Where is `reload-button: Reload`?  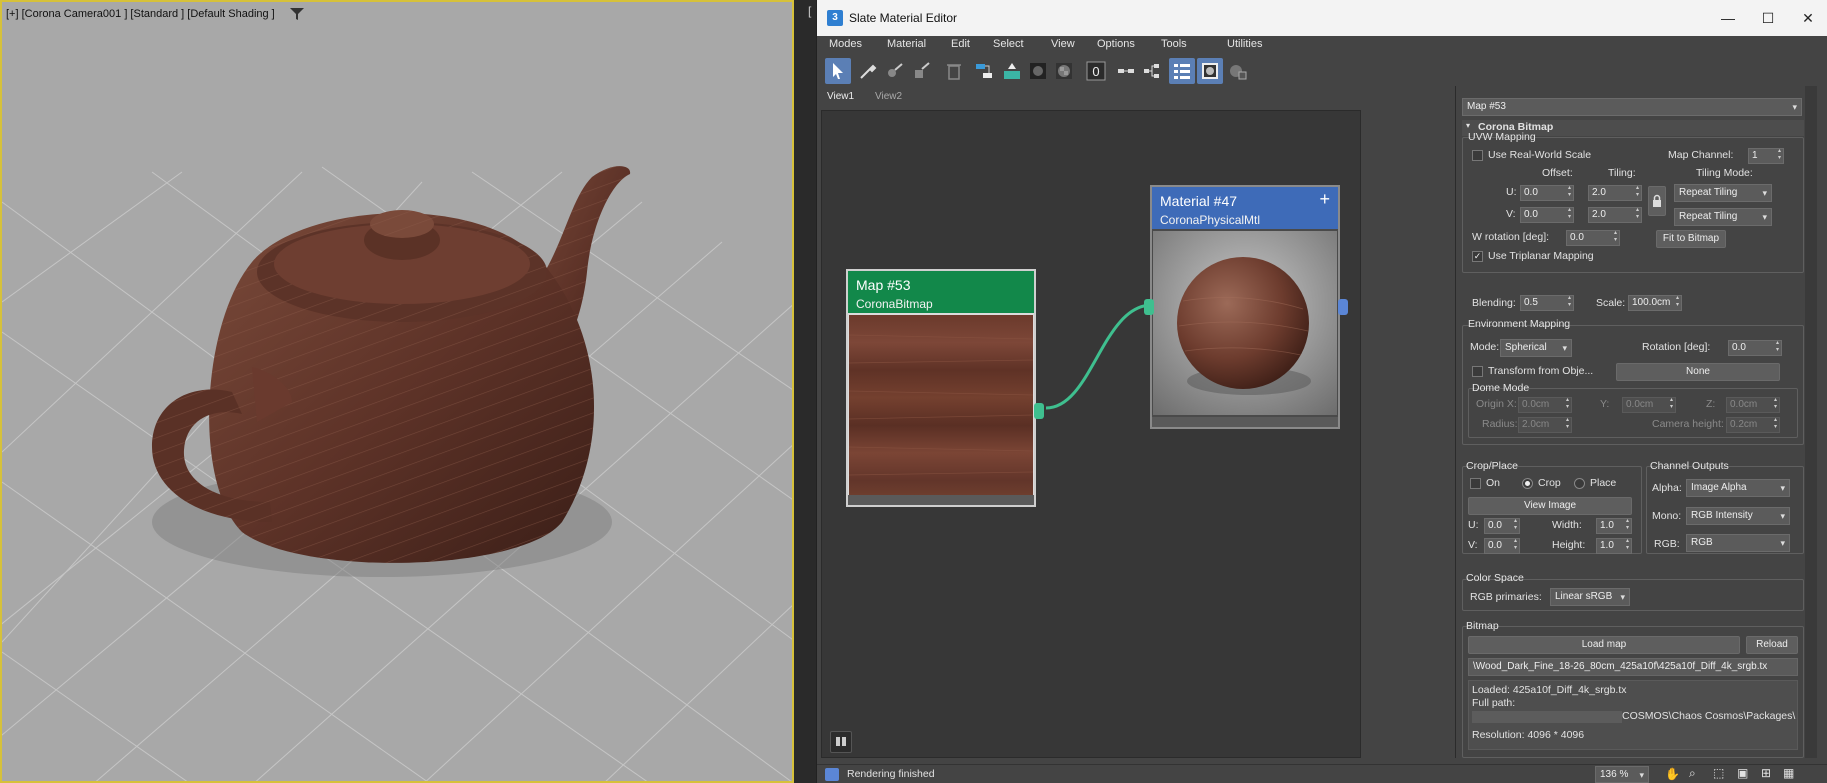 reload-button: Reload is located at coordinates (1772, 645).